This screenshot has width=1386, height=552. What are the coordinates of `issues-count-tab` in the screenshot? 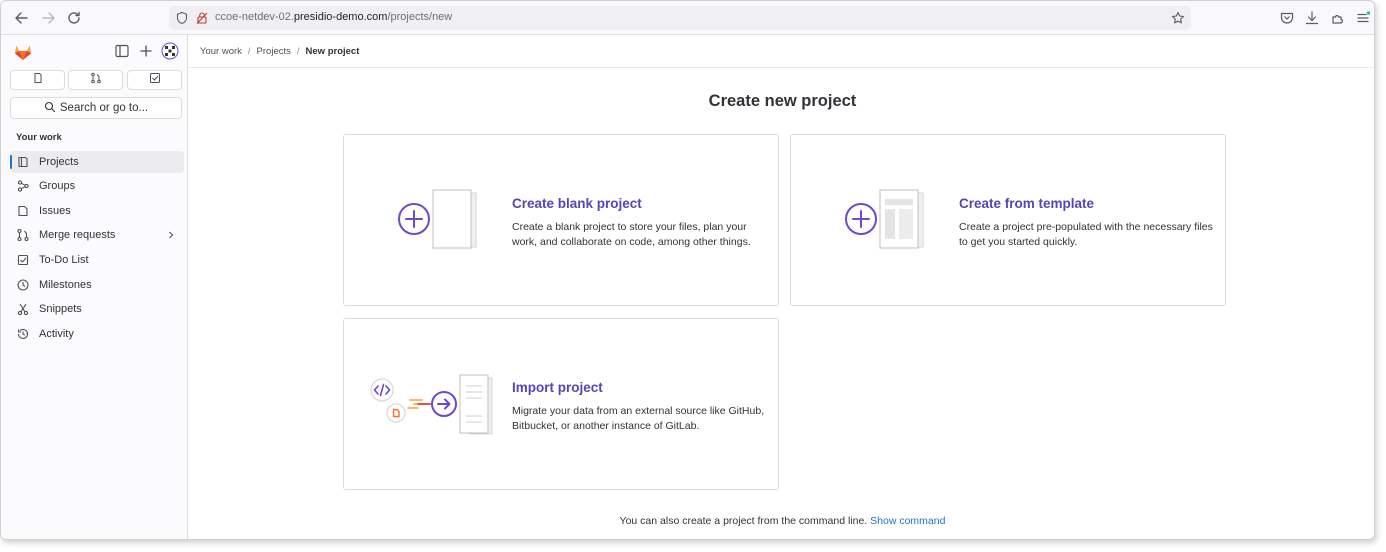 It's located at (37, 80).